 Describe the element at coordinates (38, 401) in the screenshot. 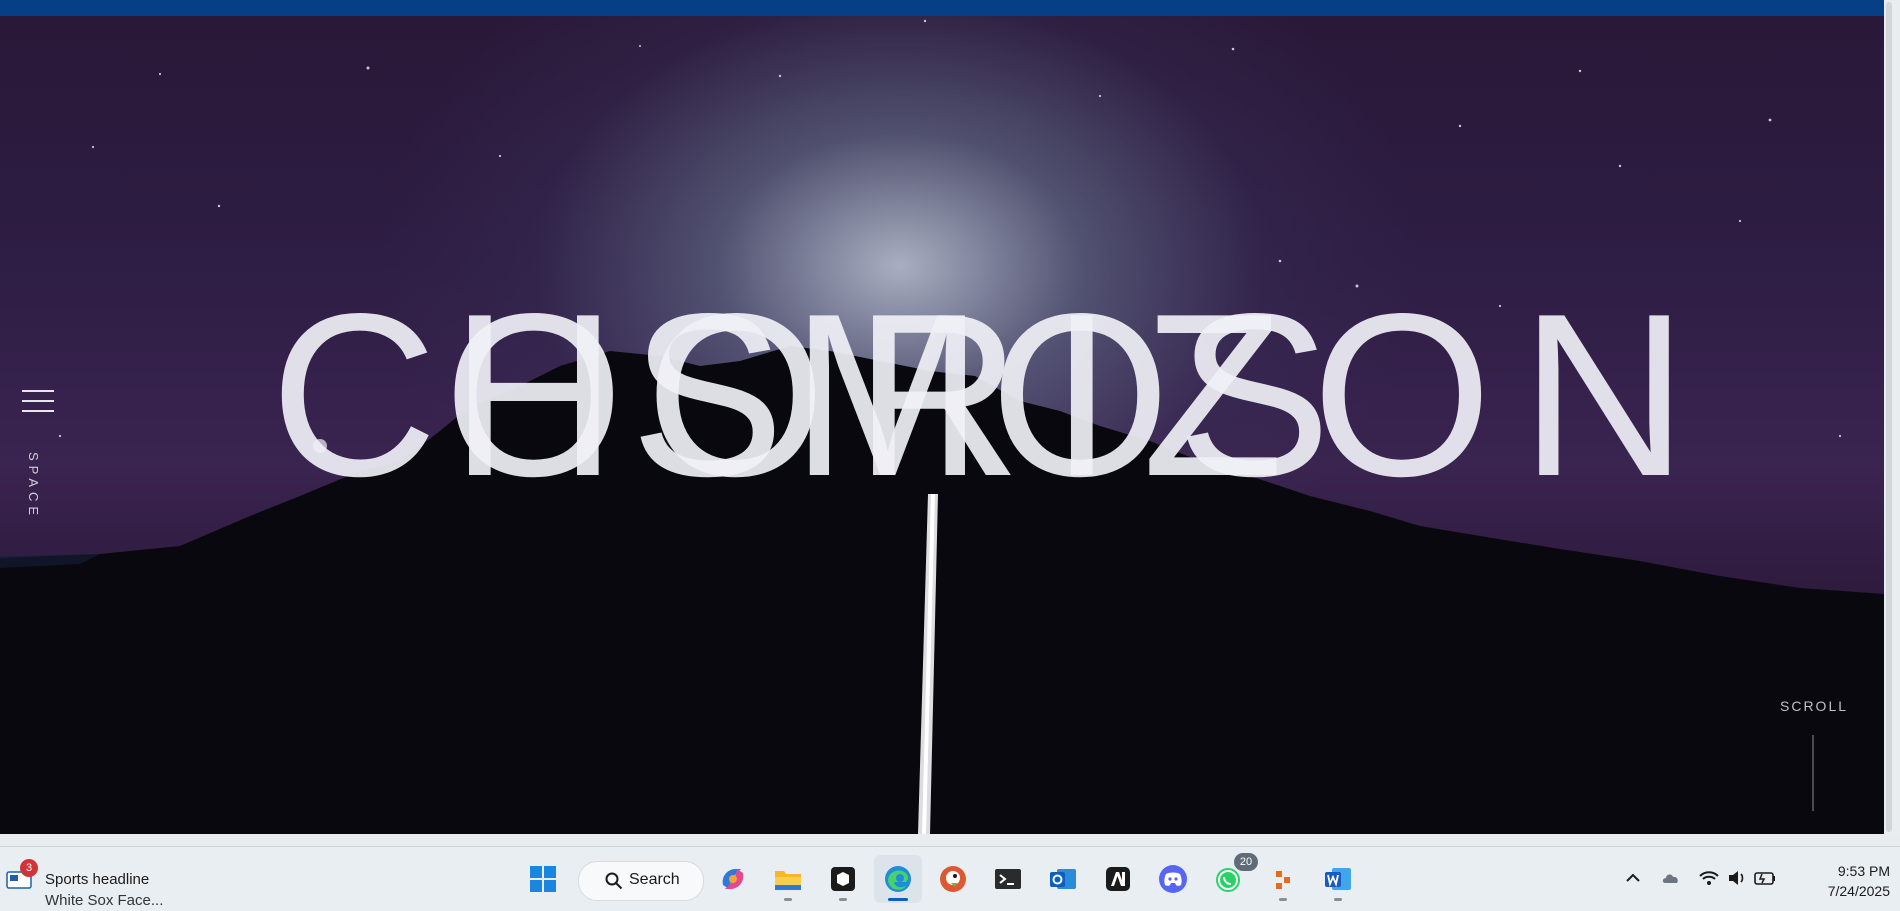

I see `hamburger-menu-icon` at that location.